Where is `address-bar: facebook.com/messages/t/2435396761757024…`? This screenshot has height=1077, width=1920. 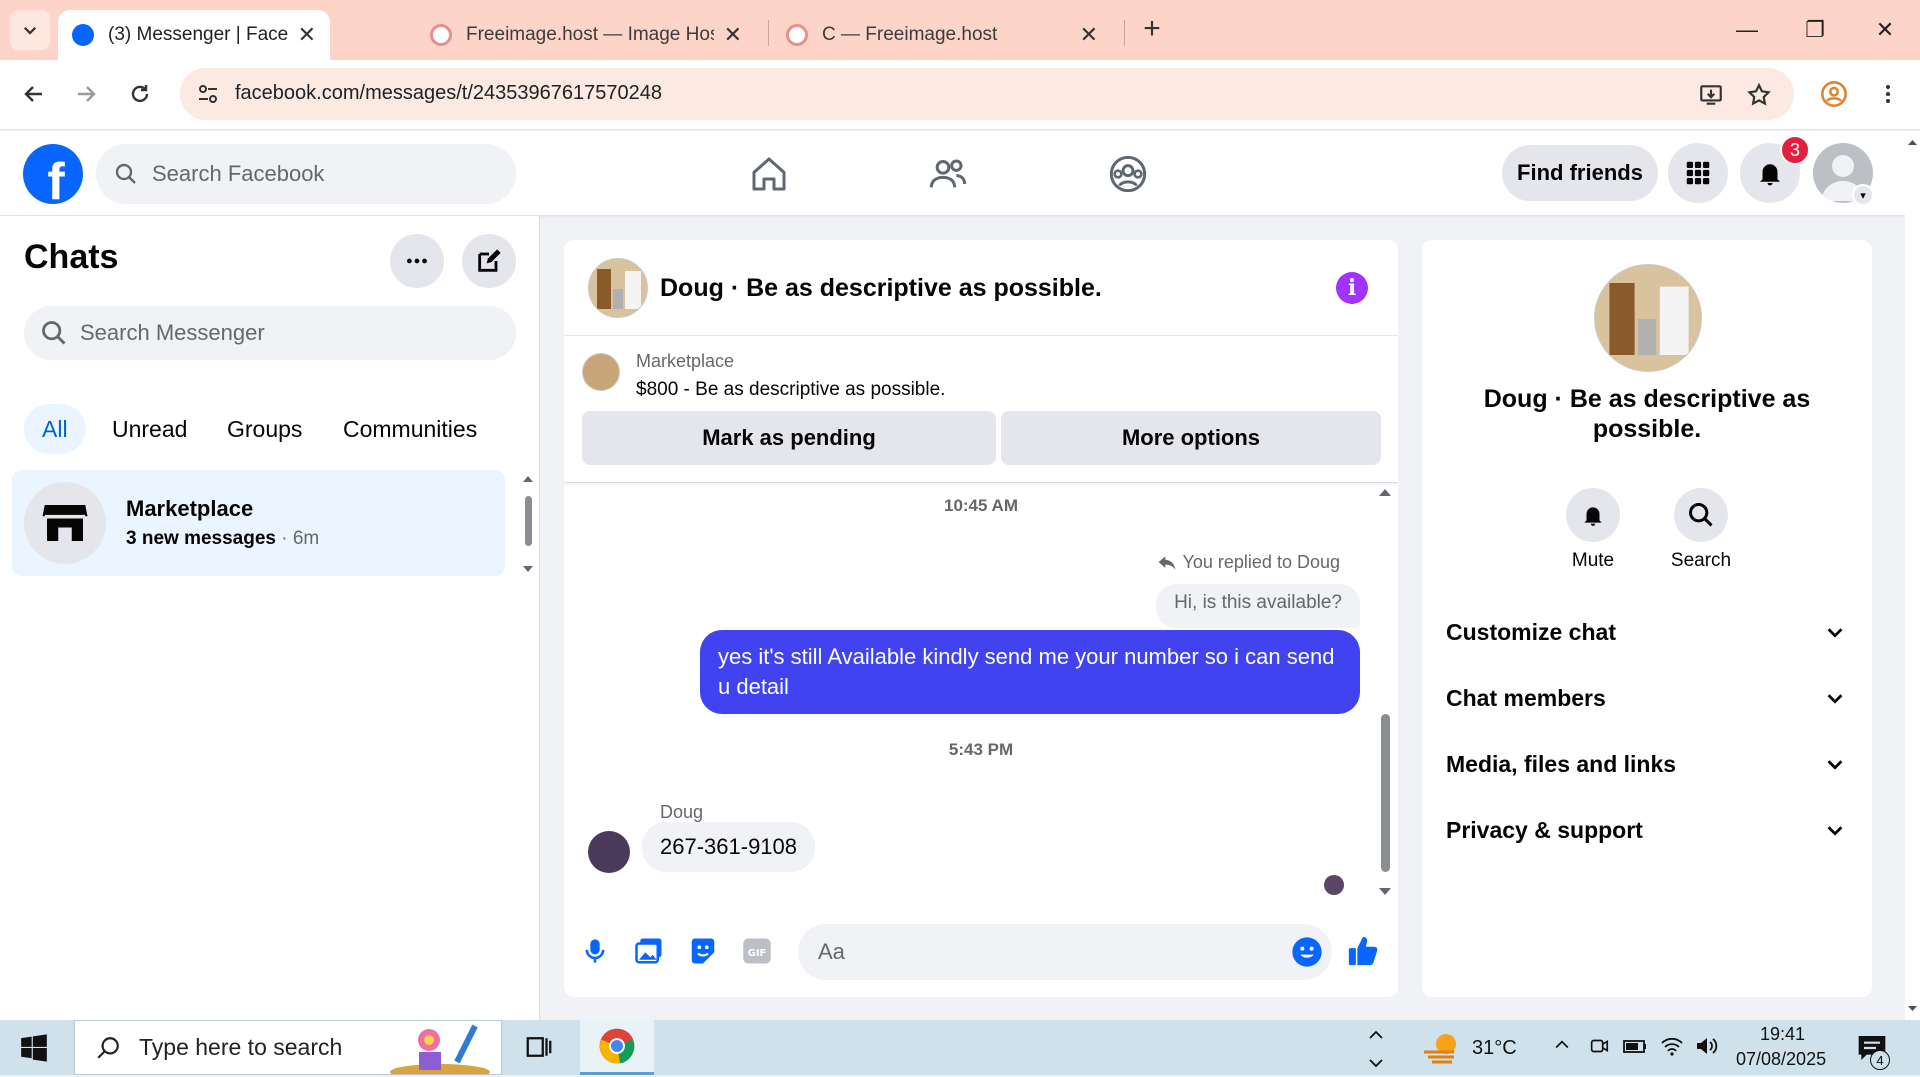
address-bar: facebook.com/messages/t/2435396761757024… is located at coordinates (987, 94).